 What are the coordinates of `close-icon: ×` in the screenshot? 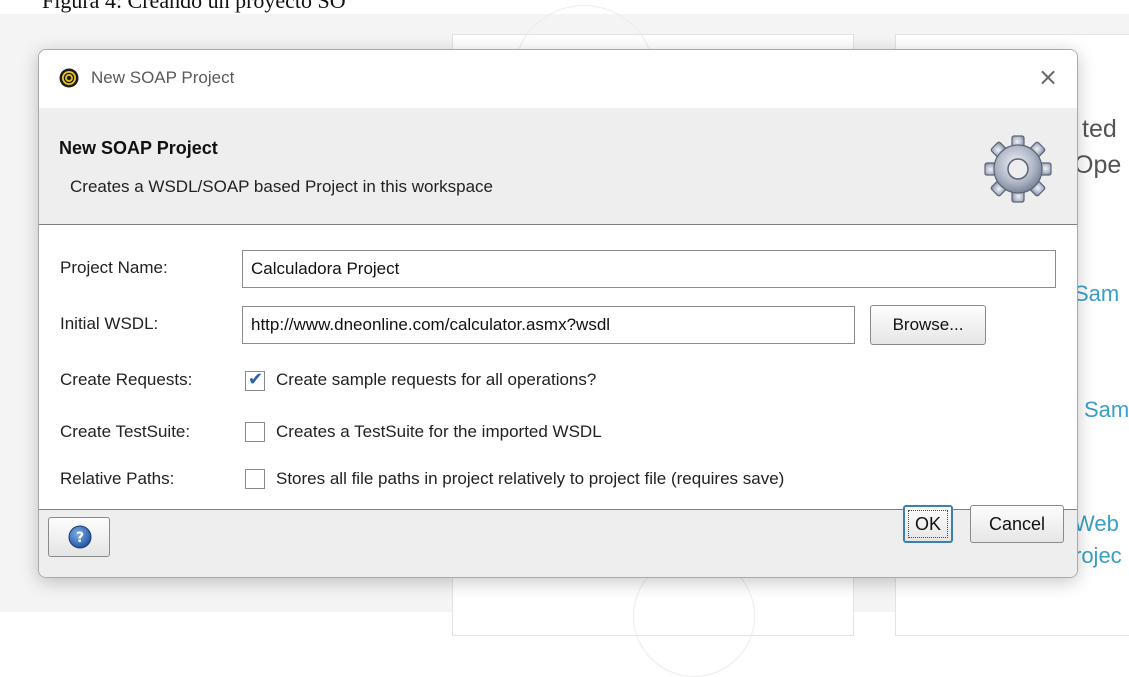 It's located at (1048, 77).